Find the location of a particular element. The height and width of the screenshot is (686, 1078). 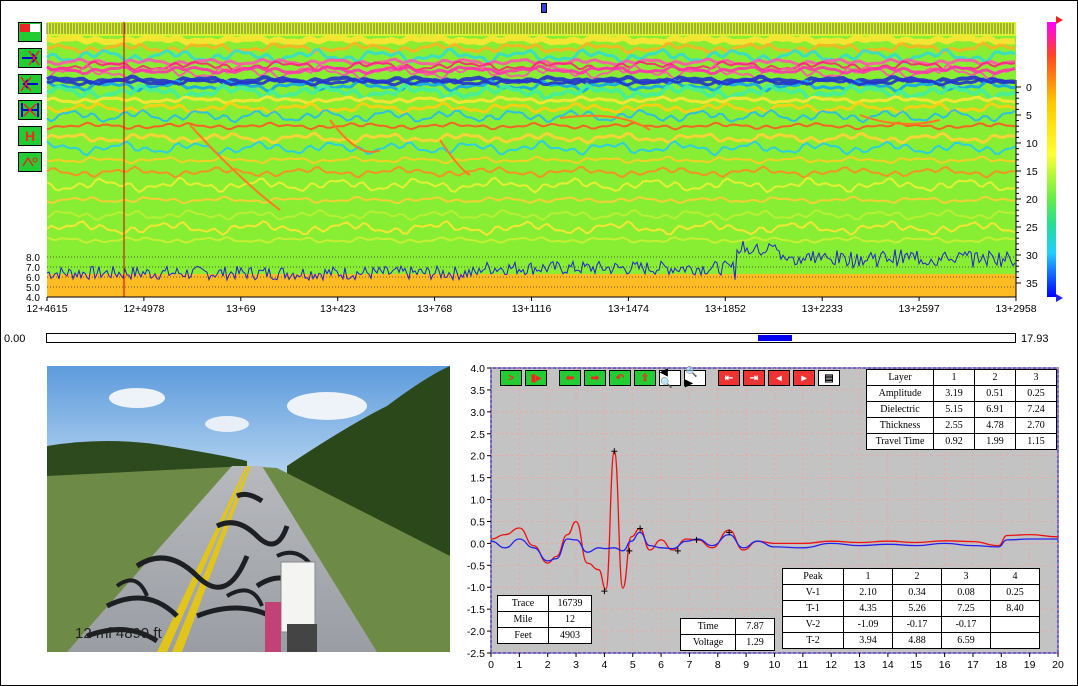

feet-value: 4903 is located at coordinates (570, 635).